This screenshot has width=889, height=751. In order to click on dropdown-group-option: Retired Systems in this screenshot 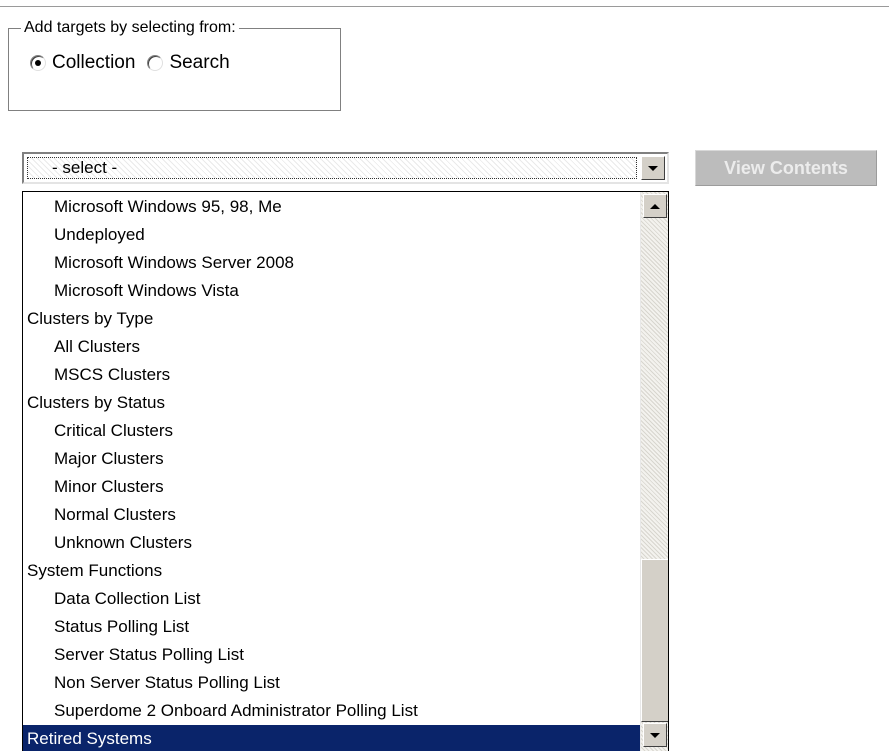, I will do `click(331, 738)`.